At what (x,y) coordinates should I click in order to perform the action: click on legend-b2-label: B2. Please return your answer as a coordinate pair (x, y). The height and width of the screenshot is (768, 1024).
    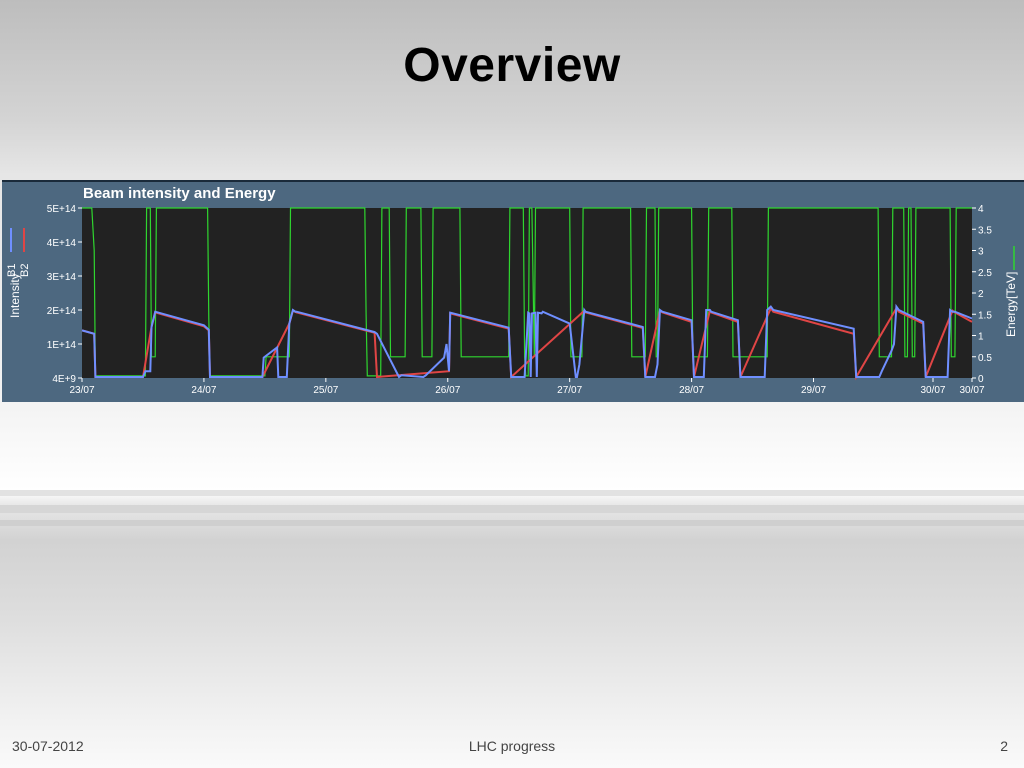
    Looking at the image, I should click on (25, 270).